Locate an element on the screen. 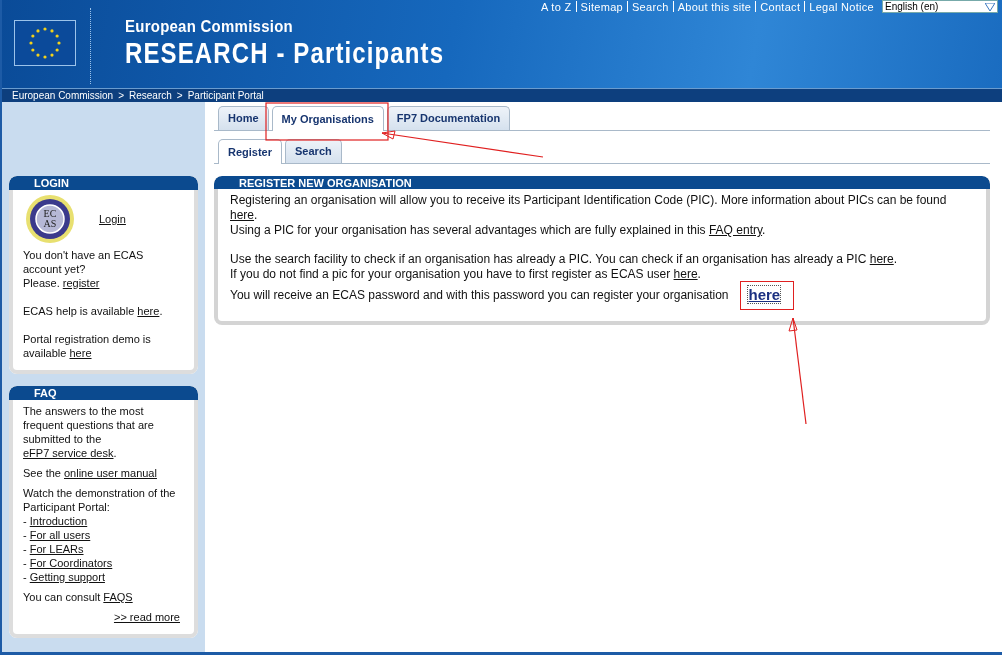  paragraph: See the online user manual is located at coordinates (90, 473).